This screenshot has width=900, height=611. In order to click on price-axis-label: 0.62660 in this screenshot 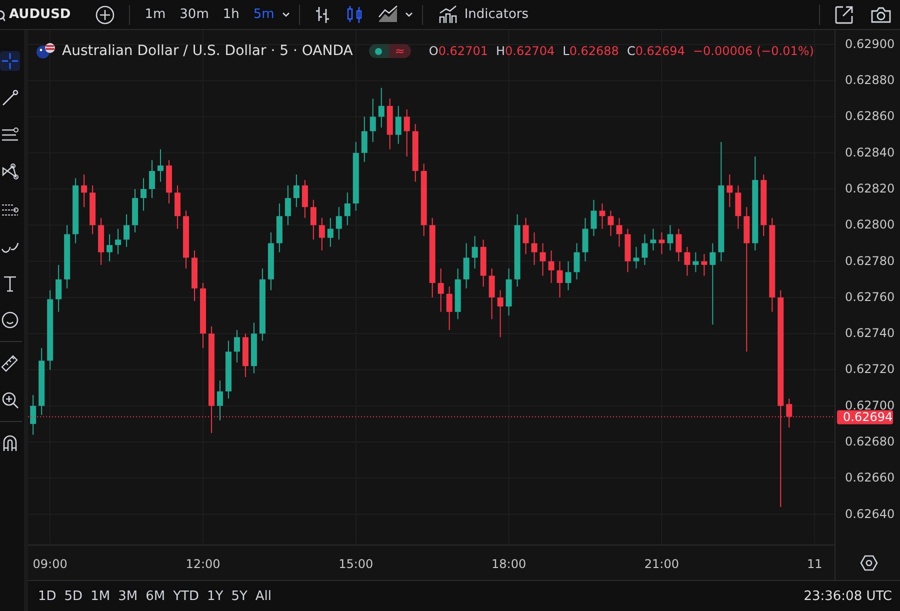, I will do `click(870, 477)`.